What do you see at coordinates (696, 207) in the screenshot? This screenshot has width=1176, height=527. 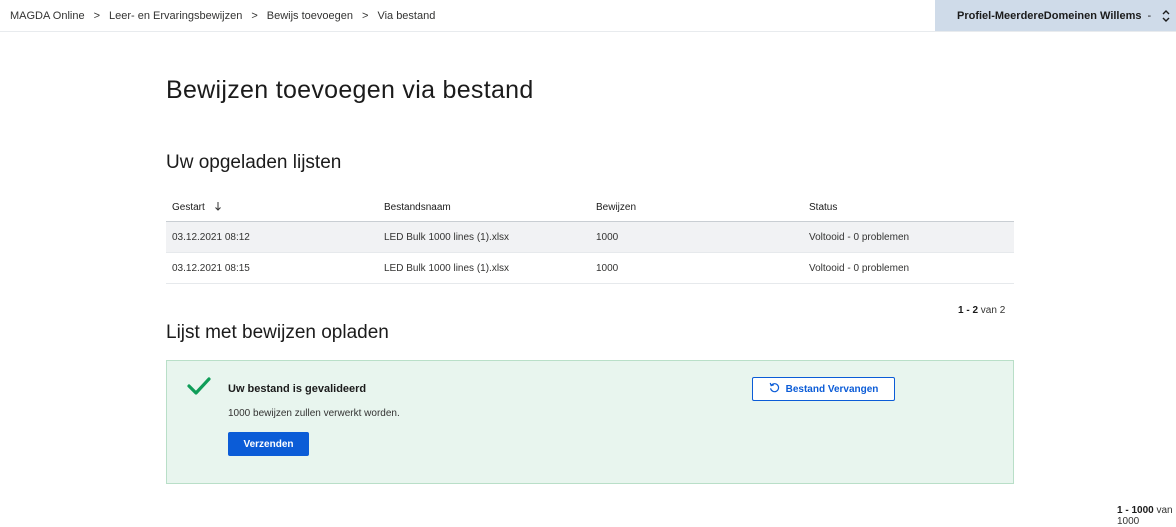 I see `column-header-bewijzen: Bewijzen` at bounding box center [696, 207].